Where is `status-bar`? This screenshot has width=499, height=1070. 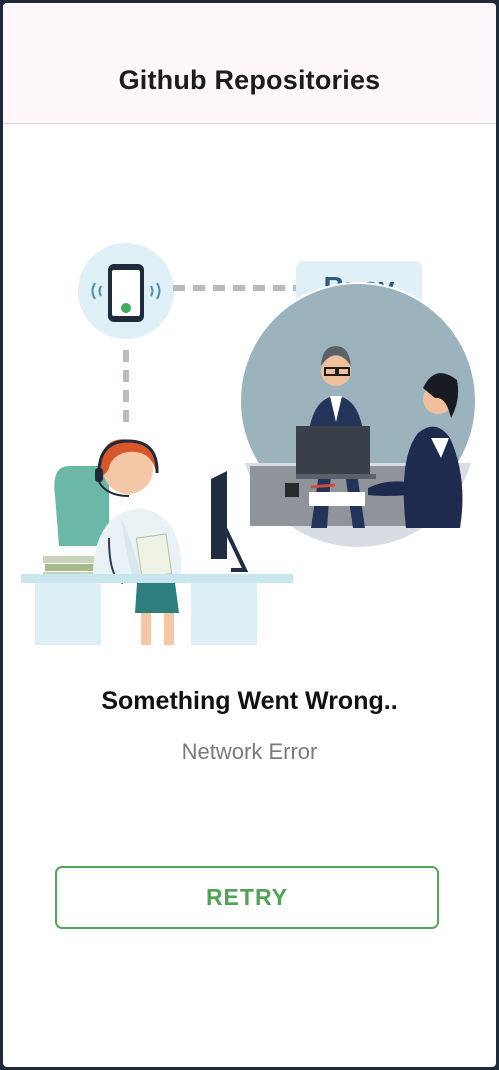
status-bar is located at coordinates (249, 22).